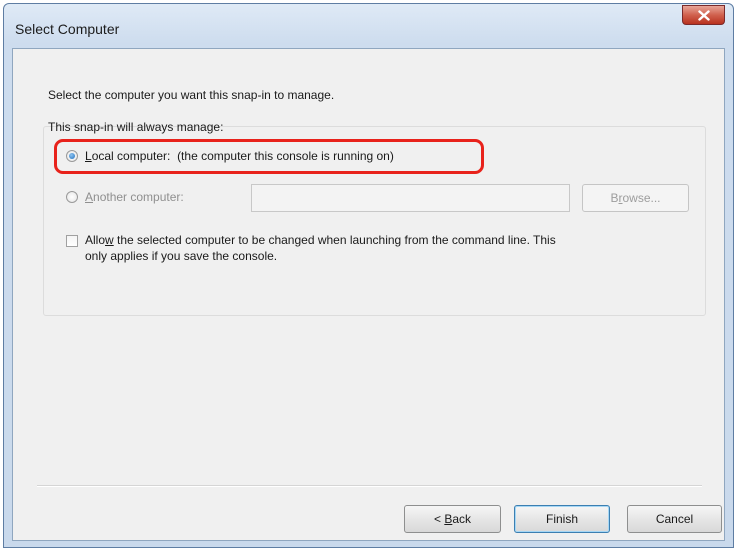  I want to click on another-label-rest: nother computer:, so click(138, 197).